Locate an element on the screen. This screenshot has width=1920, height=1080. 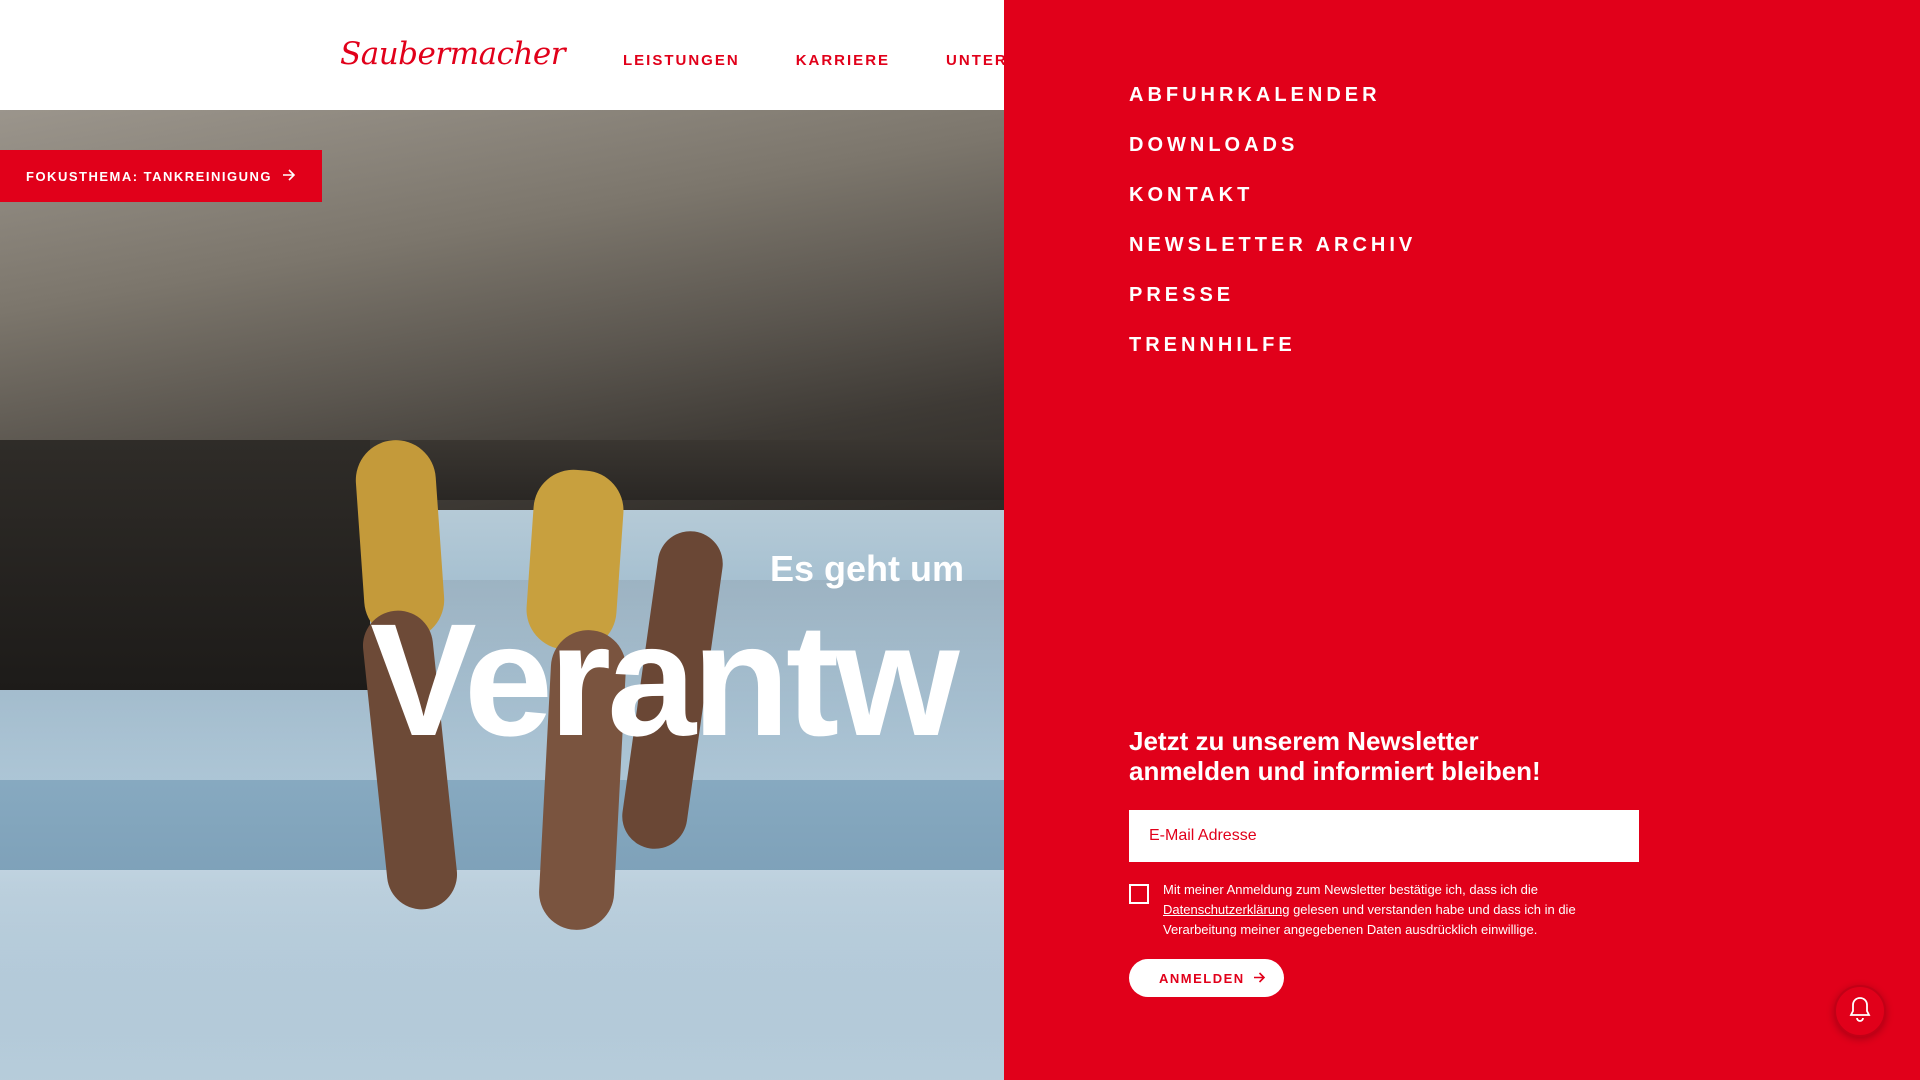
menu-item: TRENNHILFE is located at coordinates (1272, 359).